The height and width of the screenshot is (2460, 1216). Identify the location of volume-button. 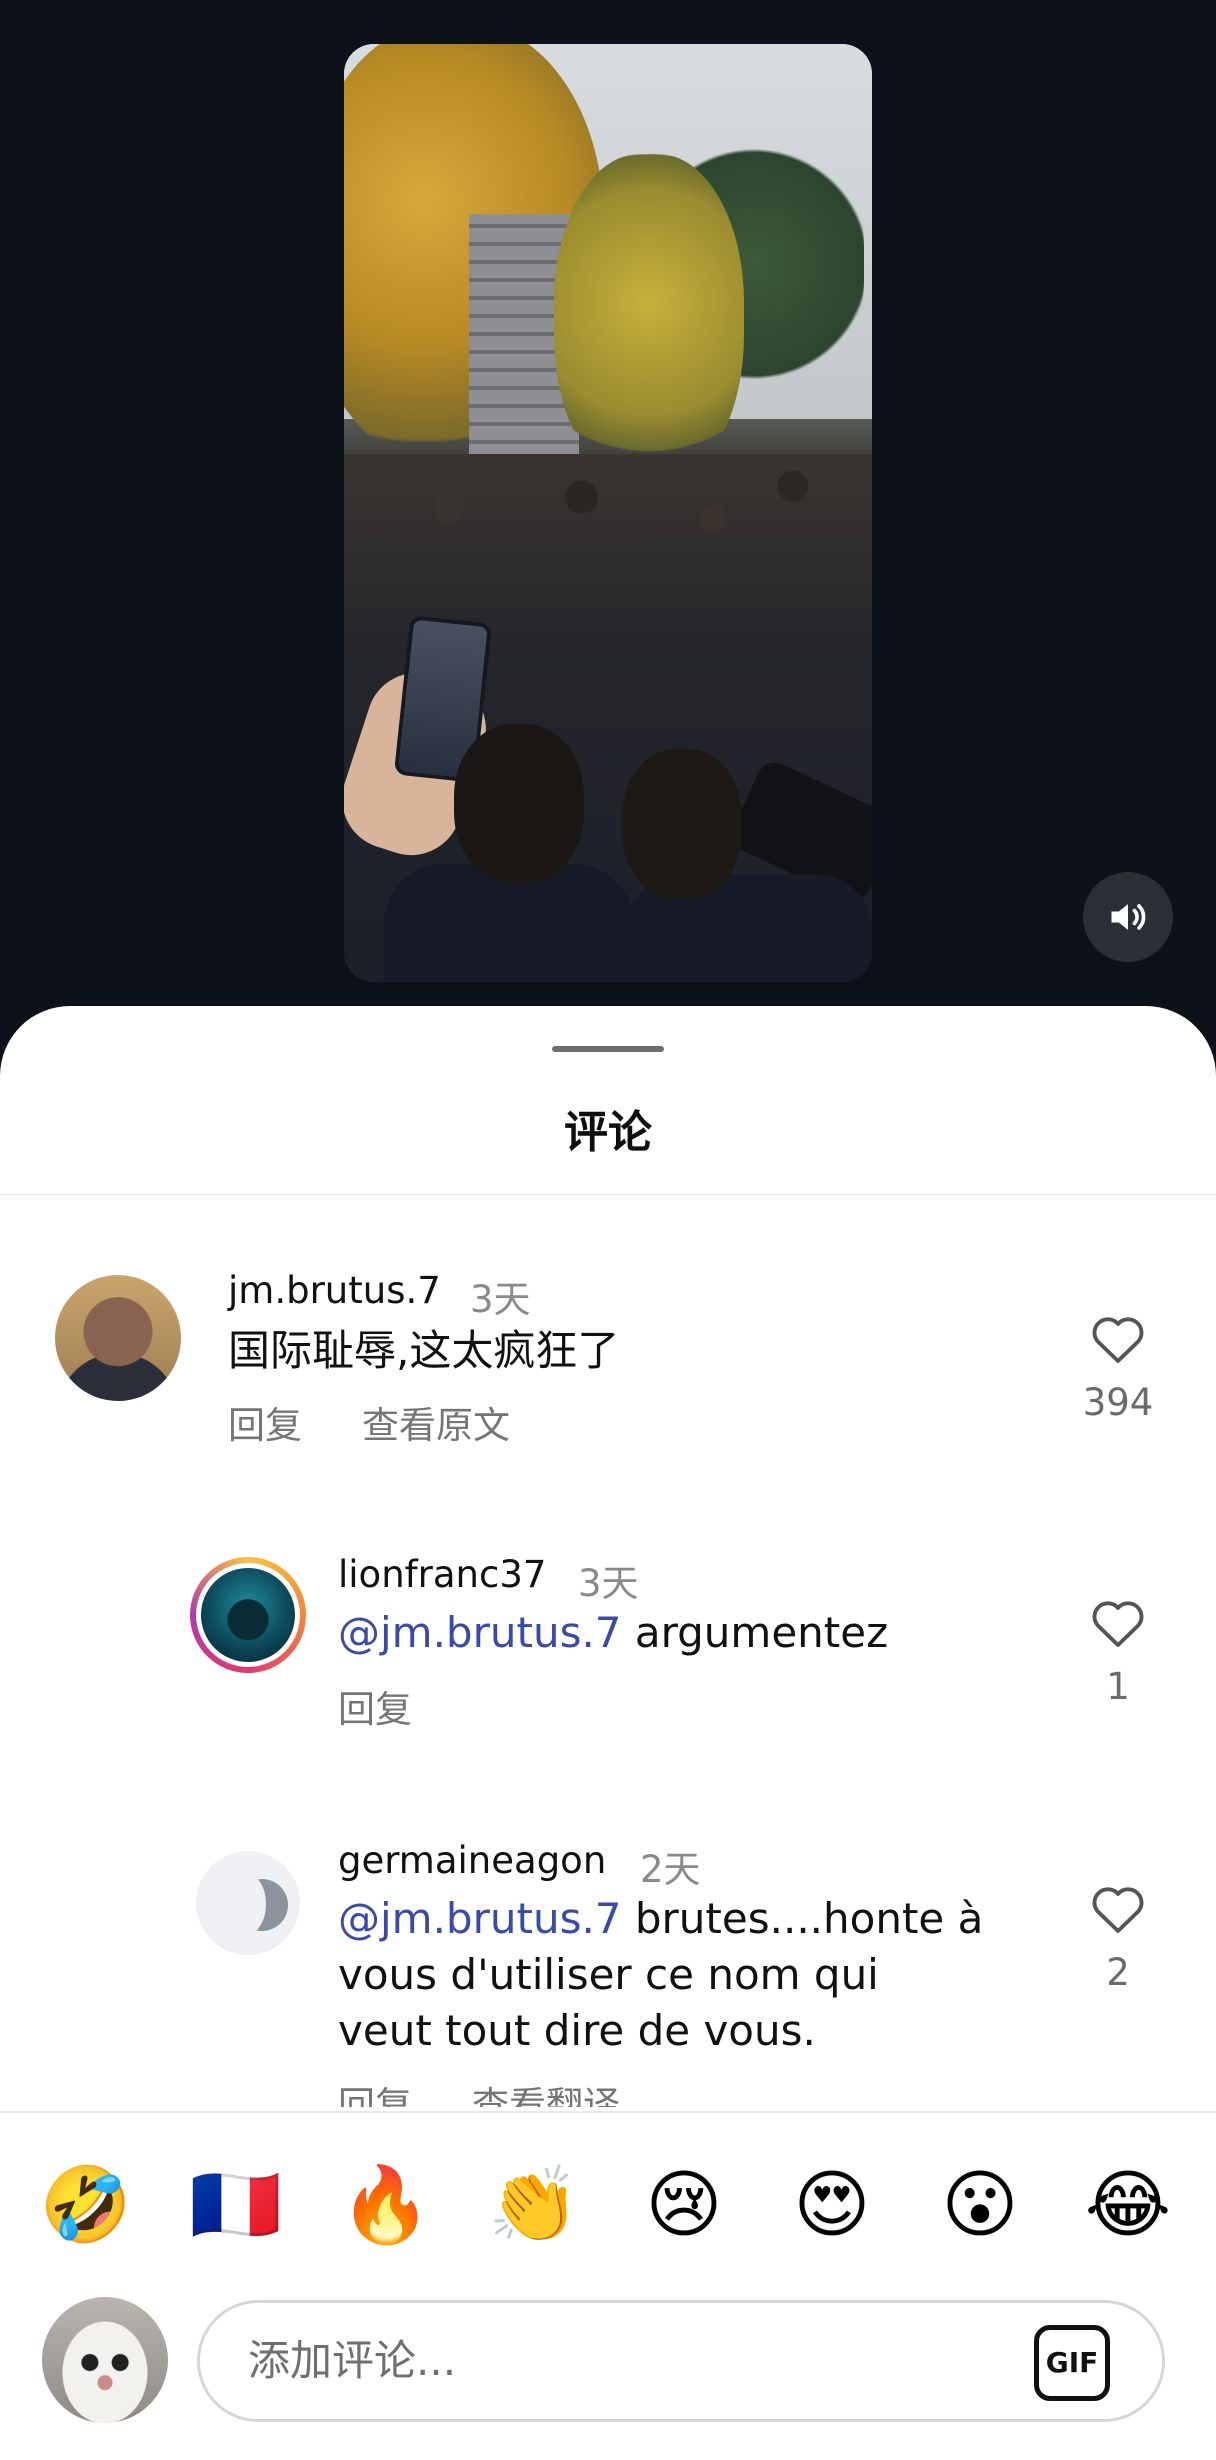
(1128, 917).